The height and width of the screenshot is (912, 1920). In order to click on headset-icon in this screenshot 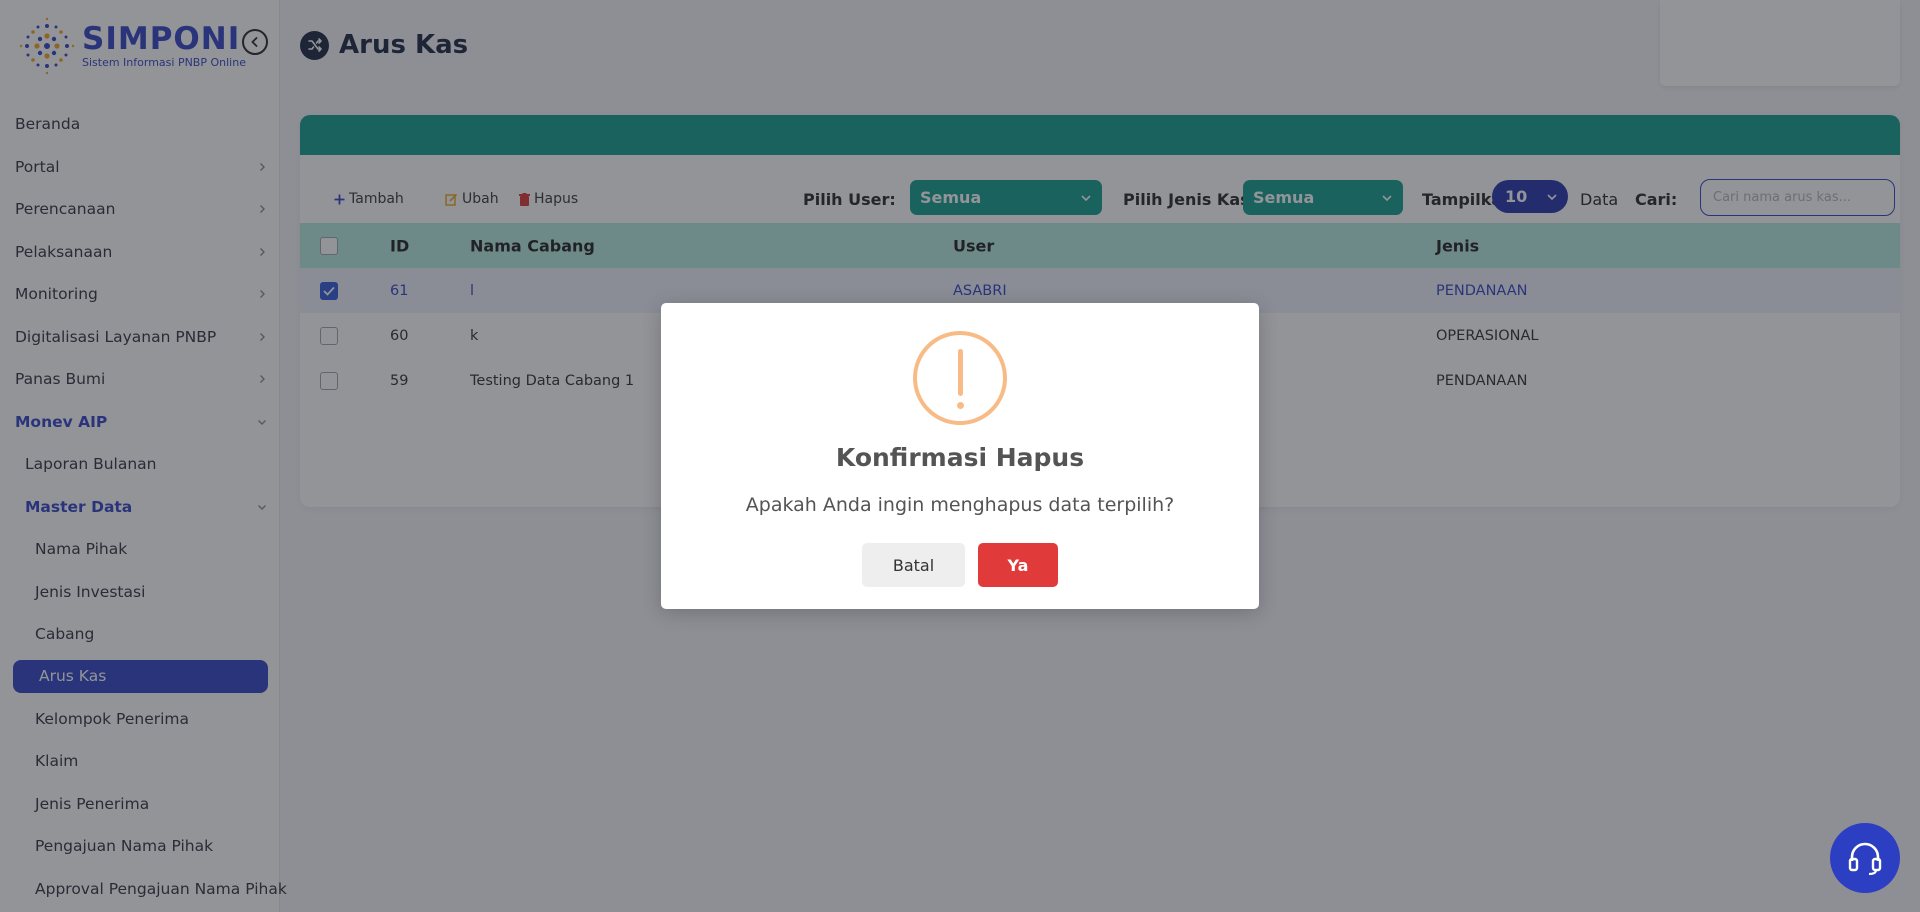, I will do `click(1865, 858)`.